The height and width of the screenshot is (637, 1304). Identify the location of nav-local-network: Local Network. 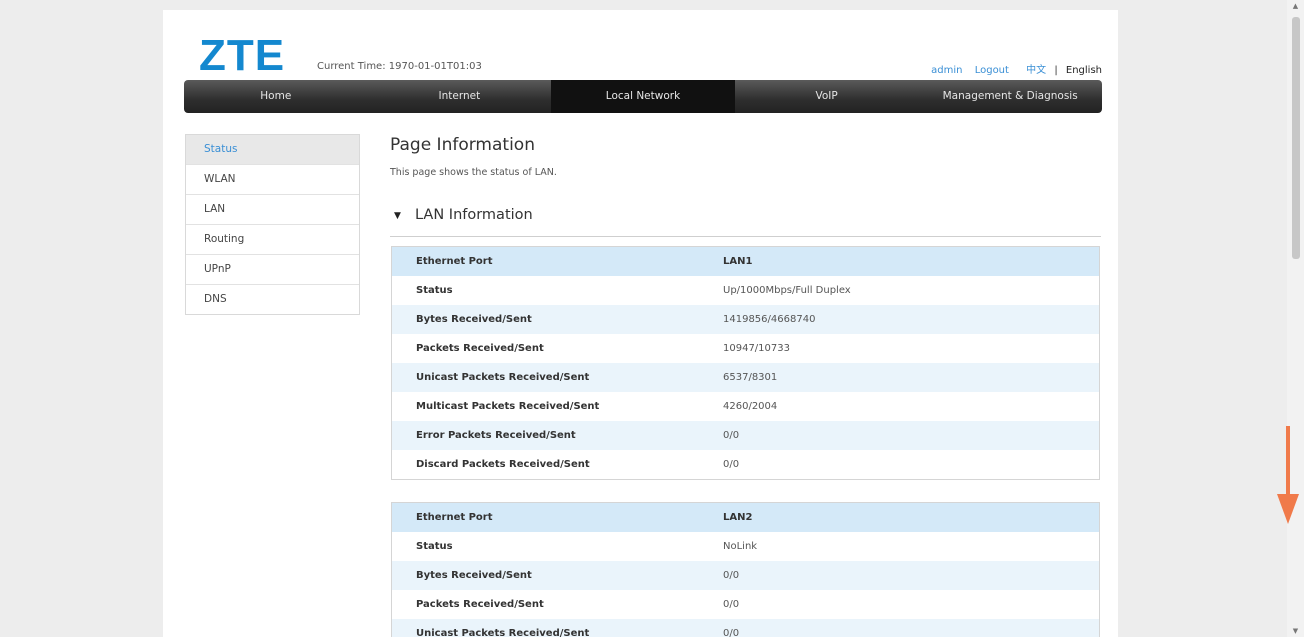
(643, 96).